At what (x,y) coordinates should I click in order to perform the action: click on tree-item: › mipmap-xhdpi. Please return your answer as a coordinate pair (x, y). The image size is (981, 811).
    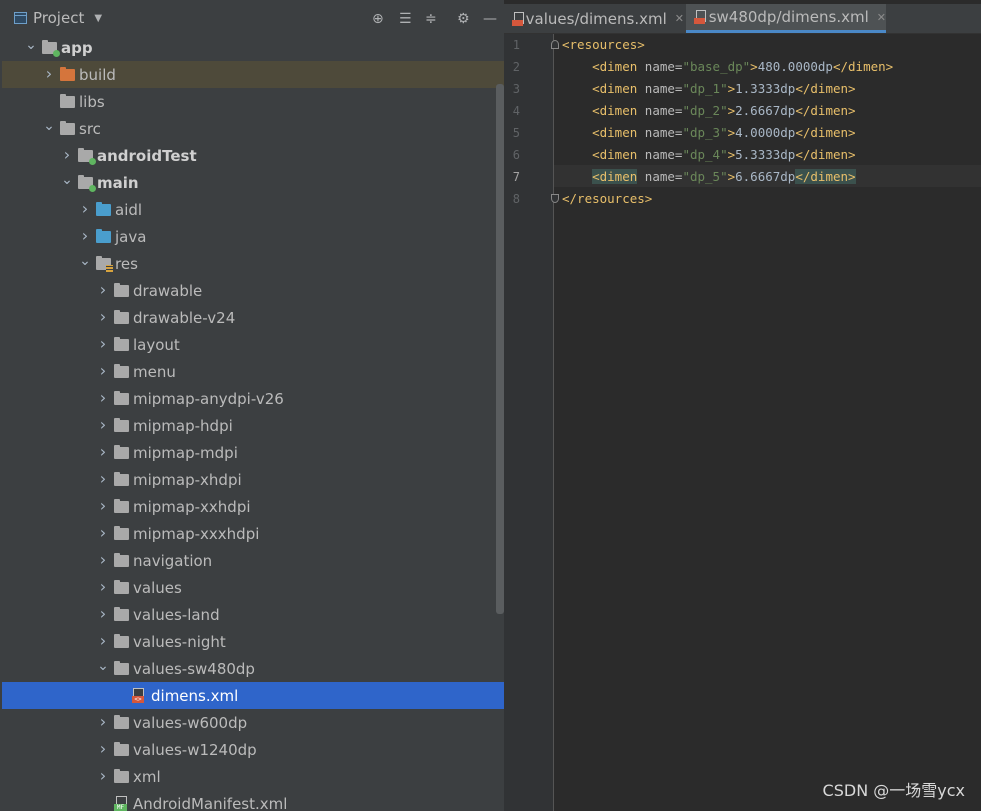
    Looking at the image, I should click on (253, 479).